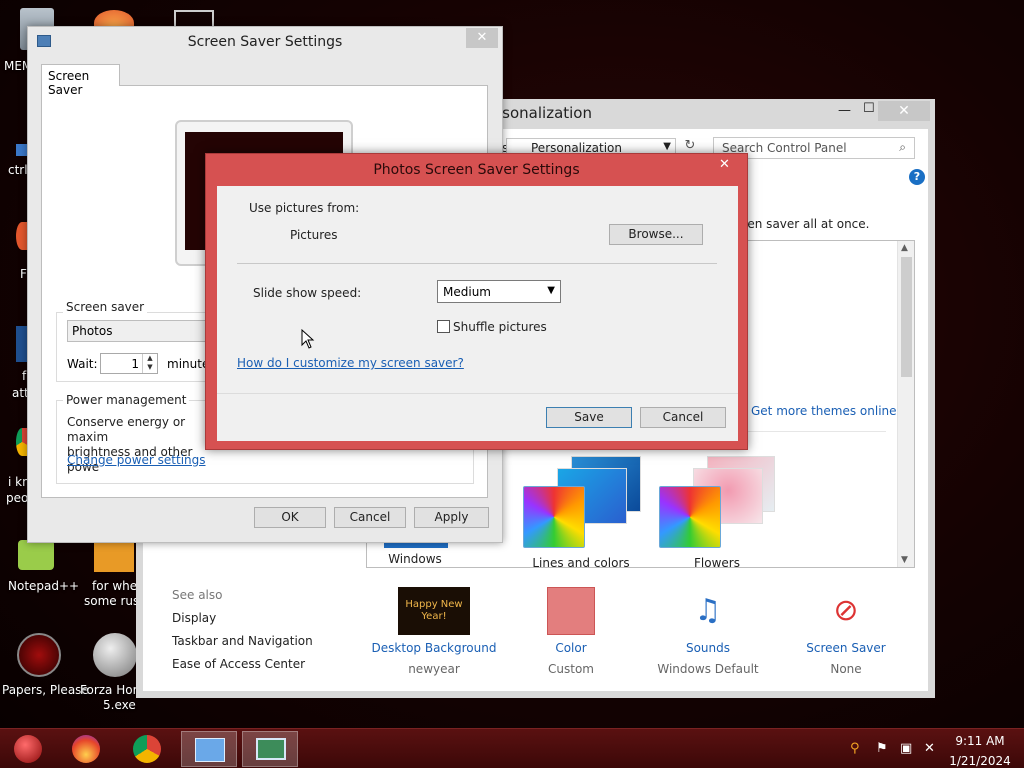 The height and width of the screenshot is (768, 1024). I want to click on see-also-display: Display, so click(194, 618).